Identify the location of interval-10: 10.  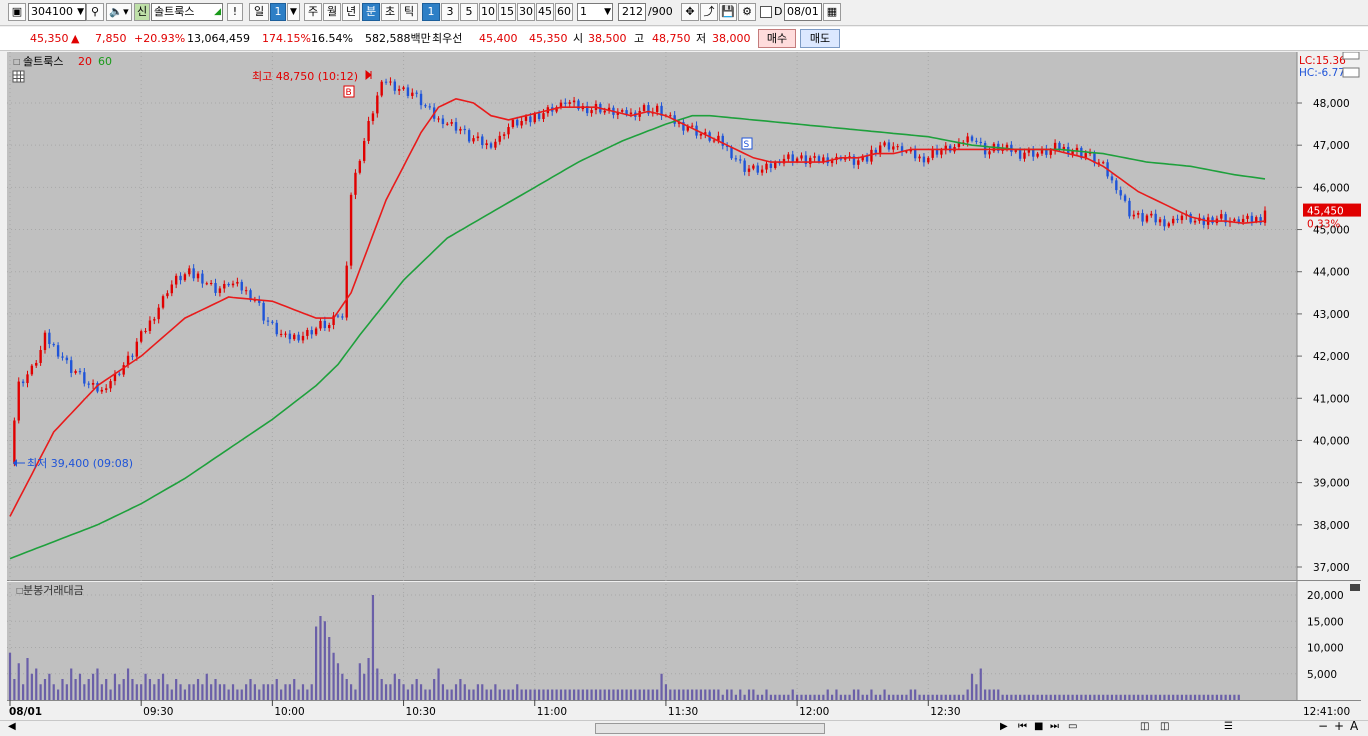
(488, 12).